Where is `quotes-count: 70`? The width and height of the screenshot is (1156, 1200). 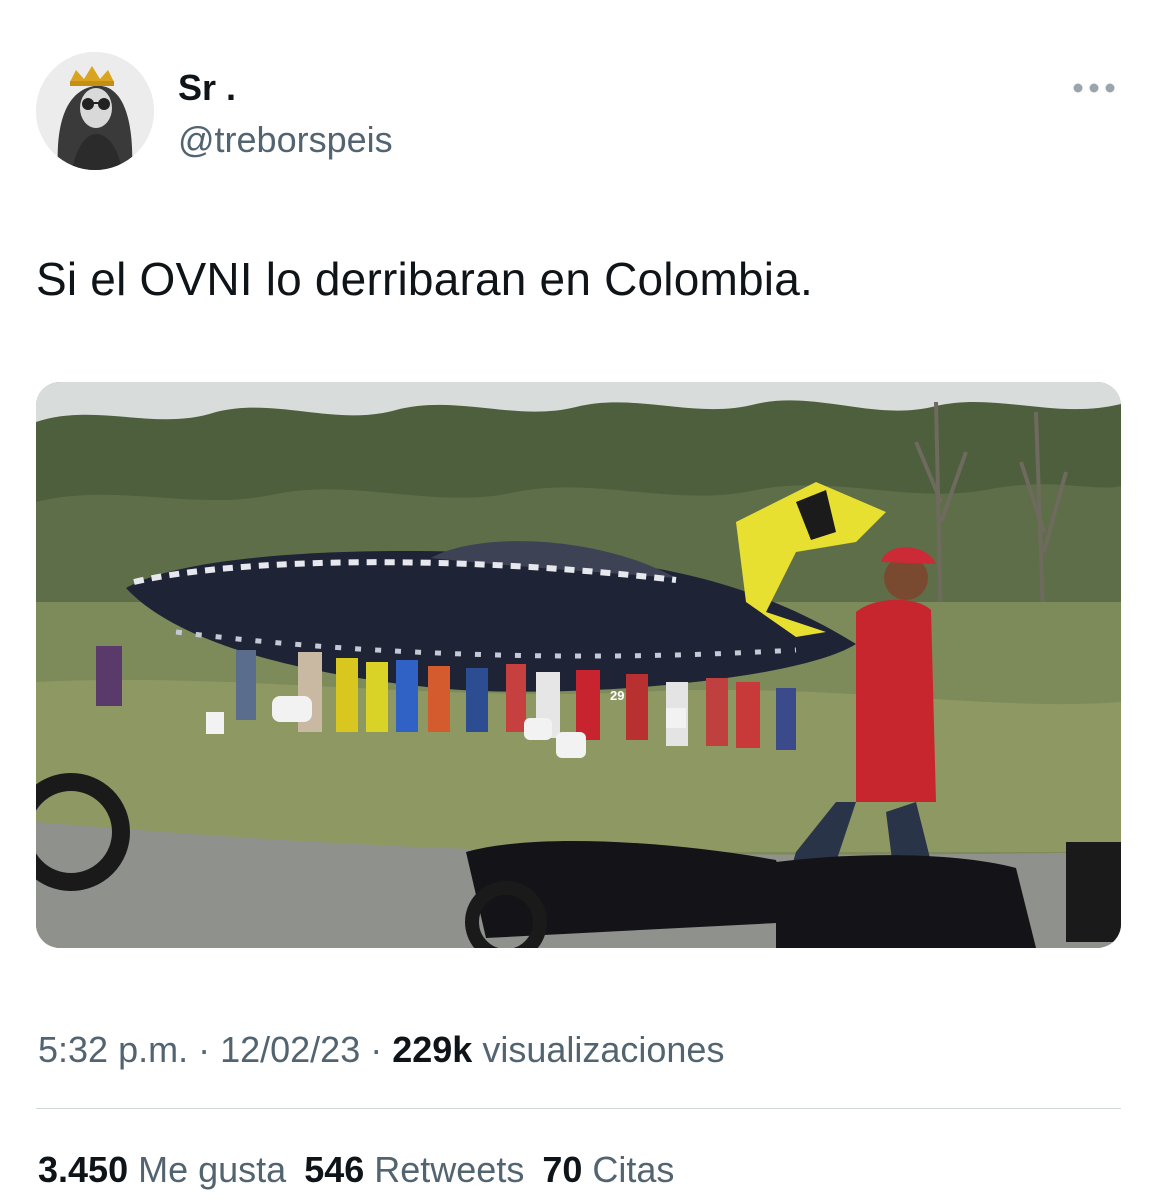
quotes-count: 70 is located at coordinates (562, 1169).